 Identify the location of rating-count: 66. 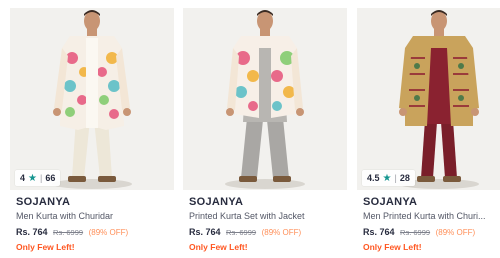
(50, 178).